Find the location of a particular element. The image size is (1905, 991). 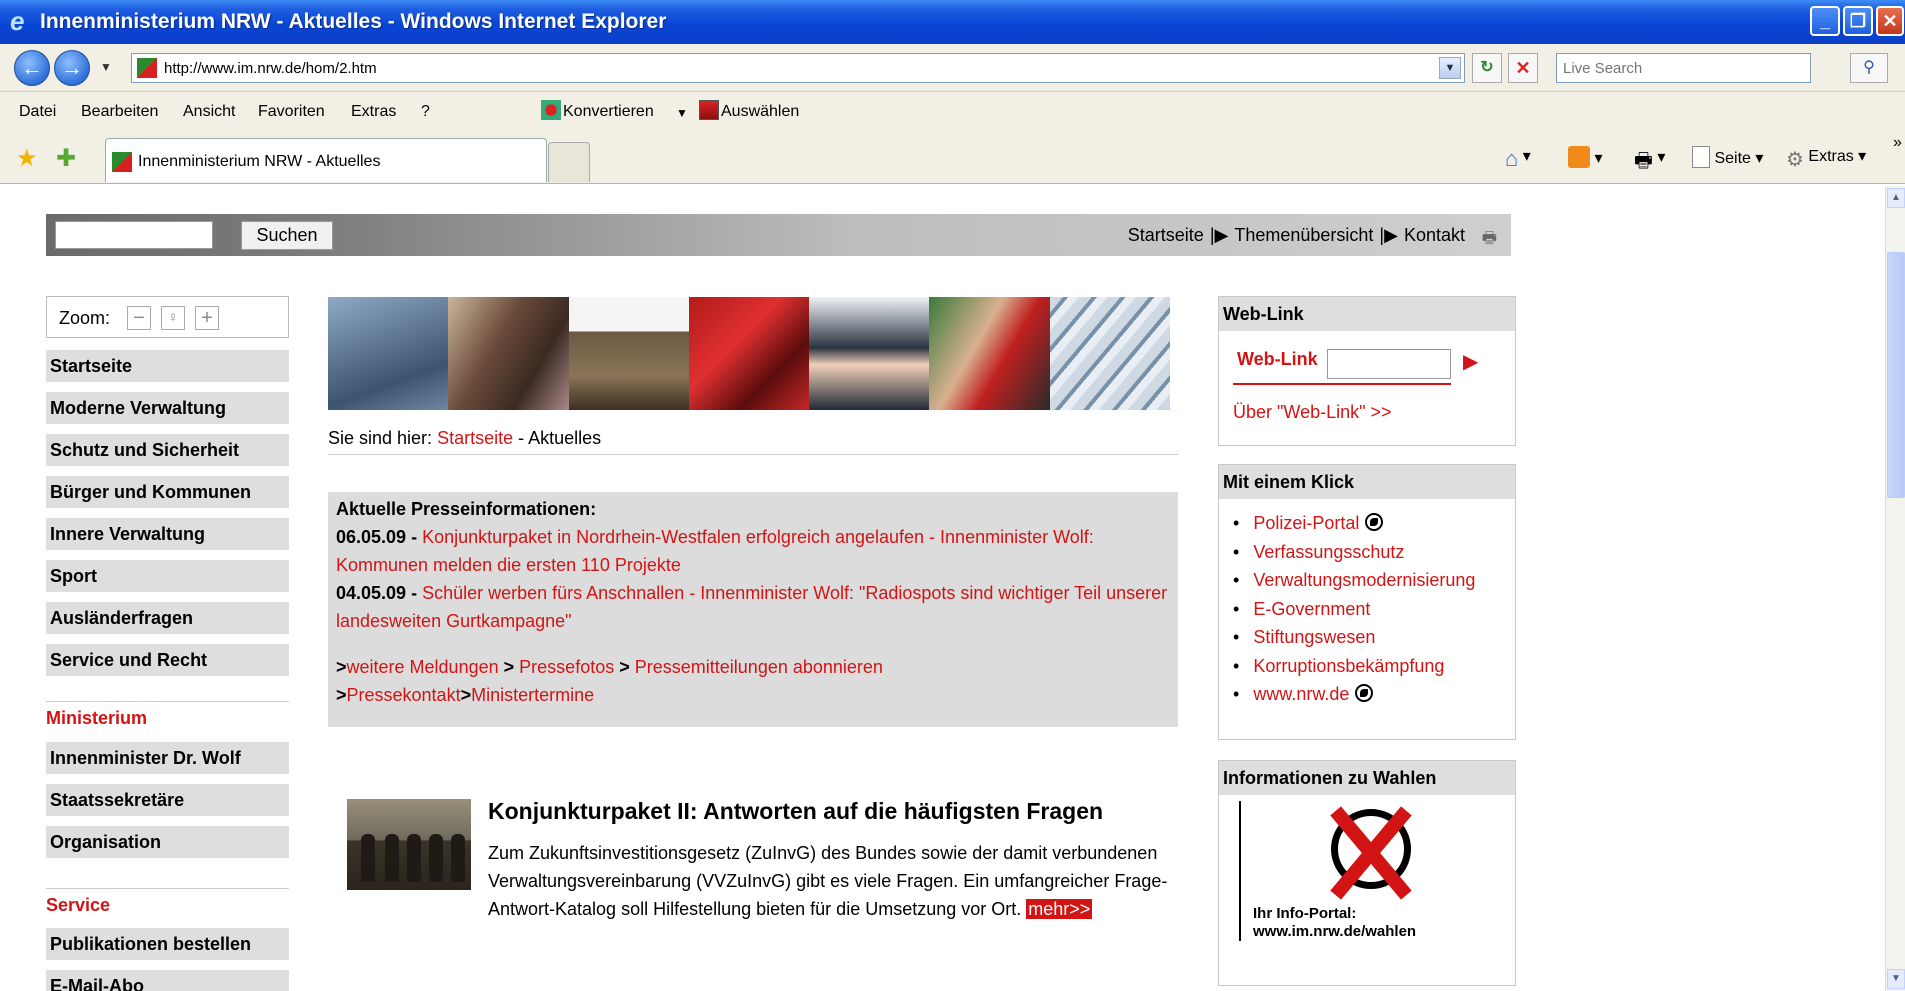

close-button: ✕ is located at coordinates (1890, 21).